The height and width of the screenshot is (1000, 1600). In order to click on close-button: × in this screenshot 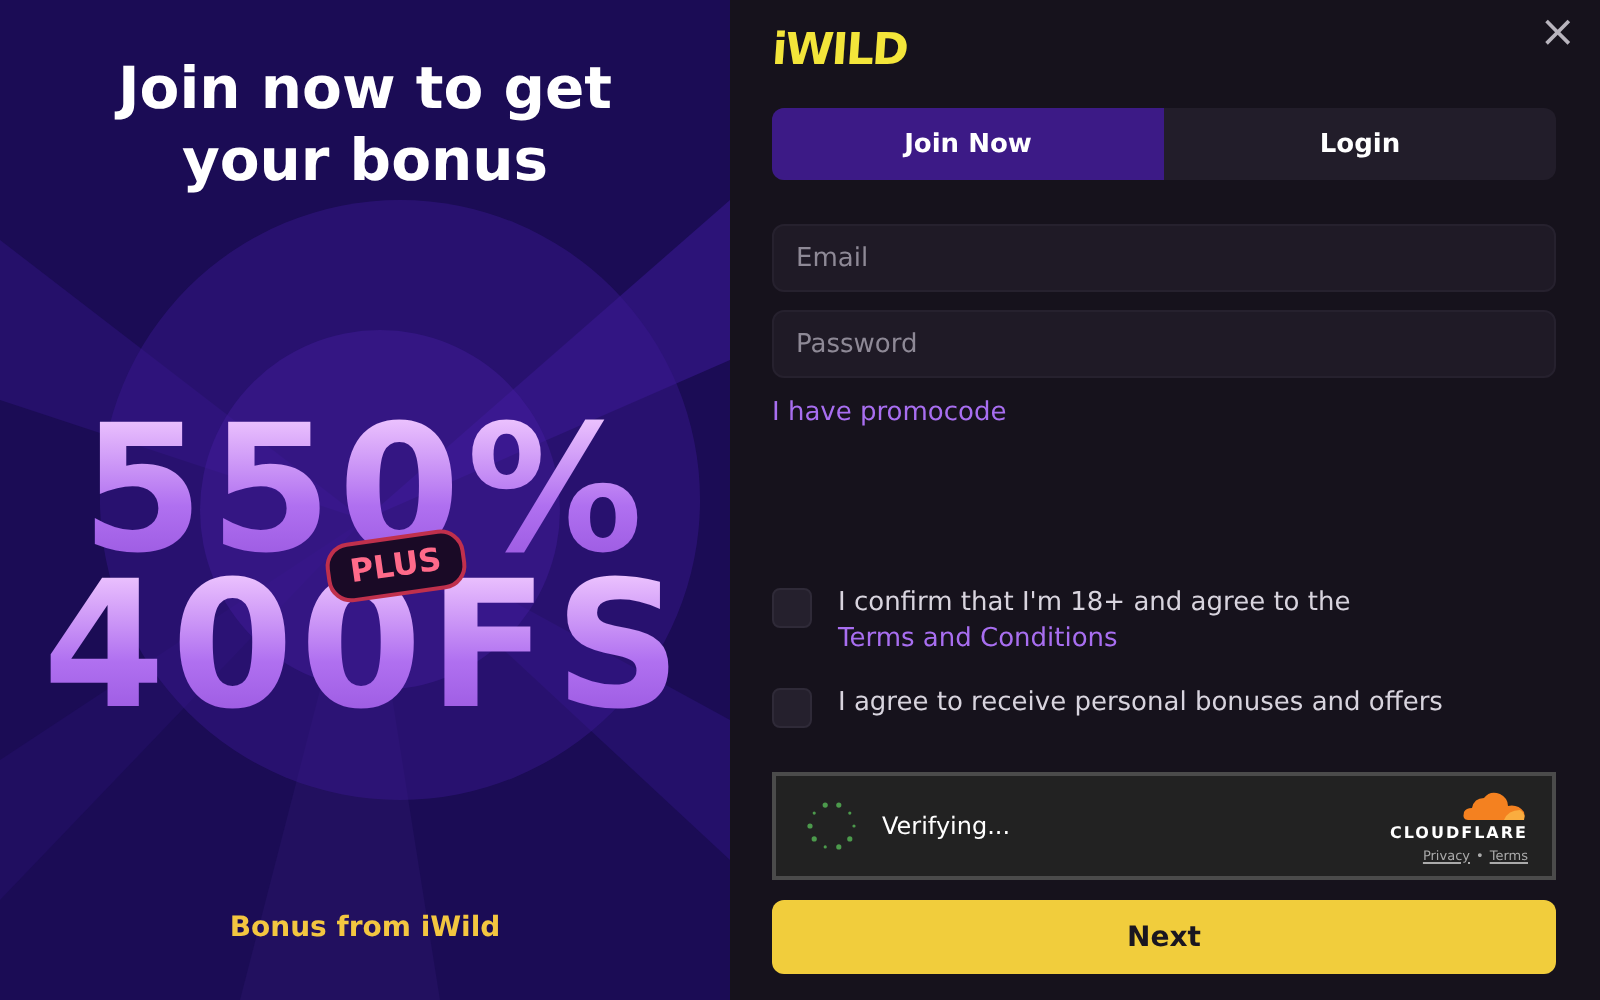, I will do `click(1557, 34)`.